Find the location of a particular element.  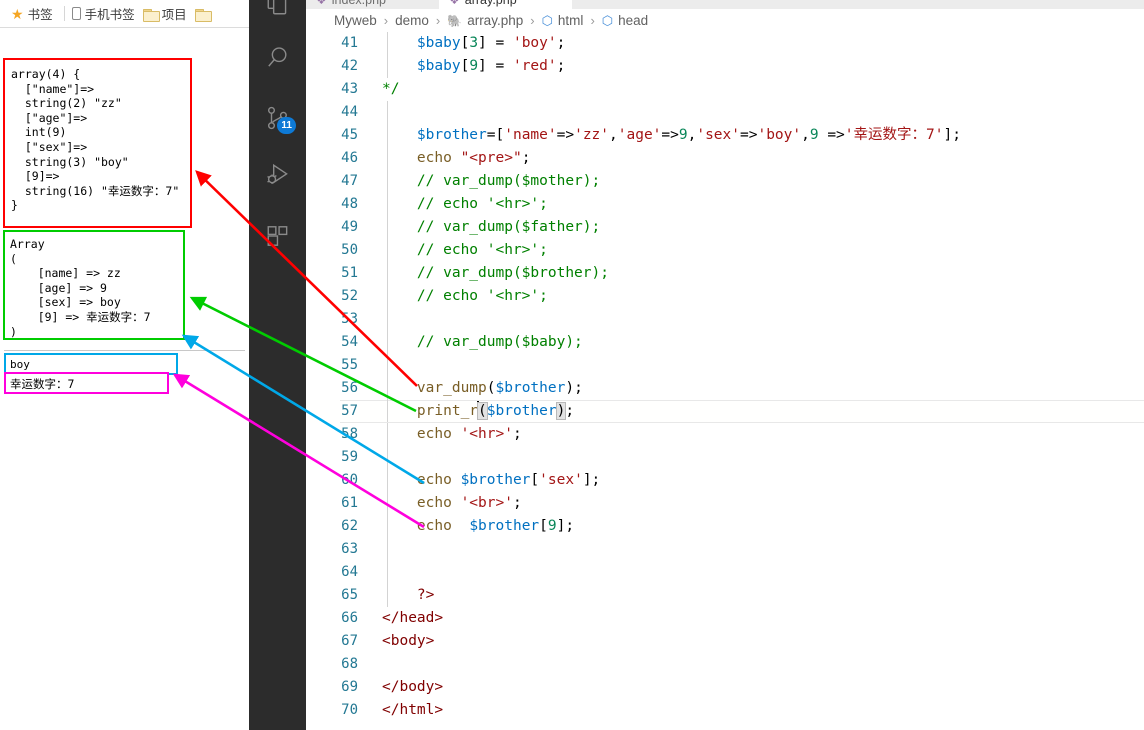

code-line: 65 ?> is located at coordinates (725, 595).